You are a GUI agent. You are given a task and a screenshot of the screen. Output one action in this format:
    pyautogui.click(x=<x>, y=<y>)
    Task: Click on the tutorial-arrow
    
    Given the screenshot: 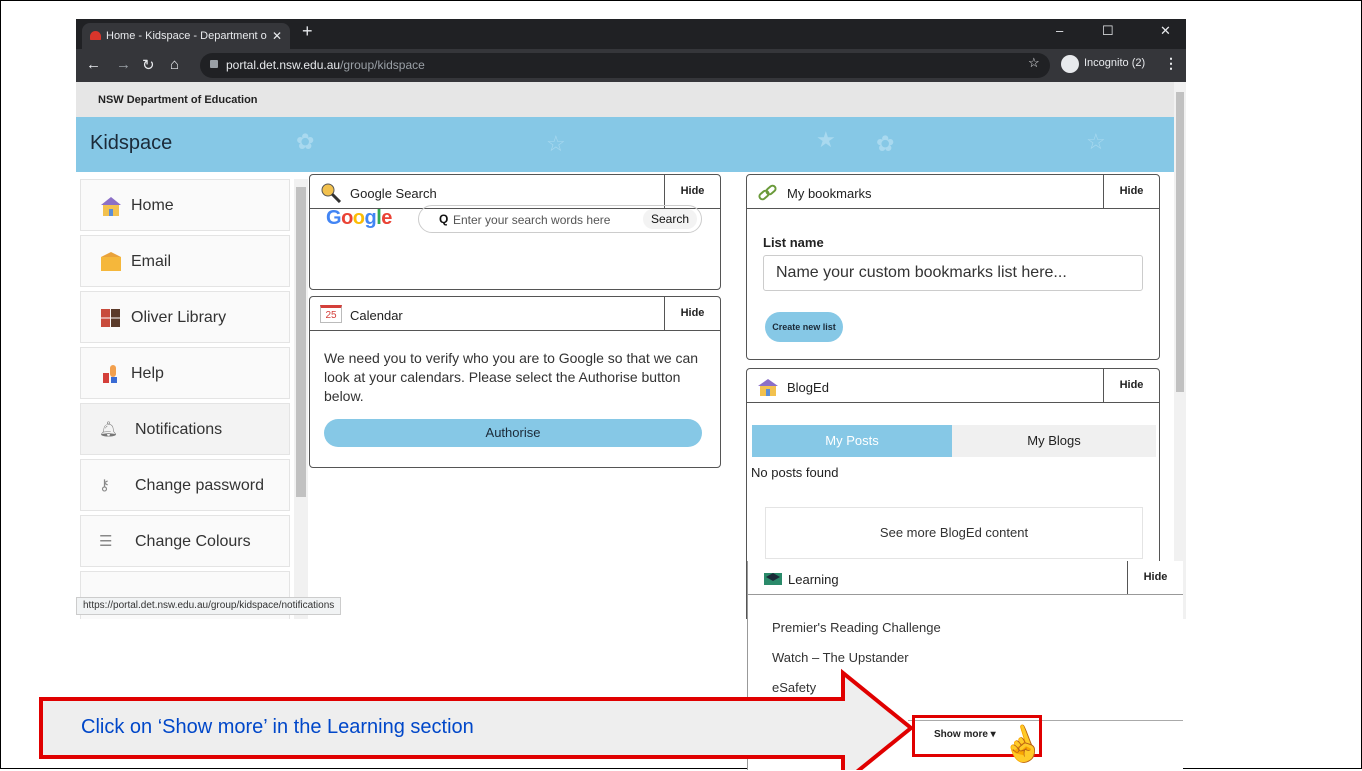 What is the action you would take?
    pyautogui.click(x=477, y=719)
    